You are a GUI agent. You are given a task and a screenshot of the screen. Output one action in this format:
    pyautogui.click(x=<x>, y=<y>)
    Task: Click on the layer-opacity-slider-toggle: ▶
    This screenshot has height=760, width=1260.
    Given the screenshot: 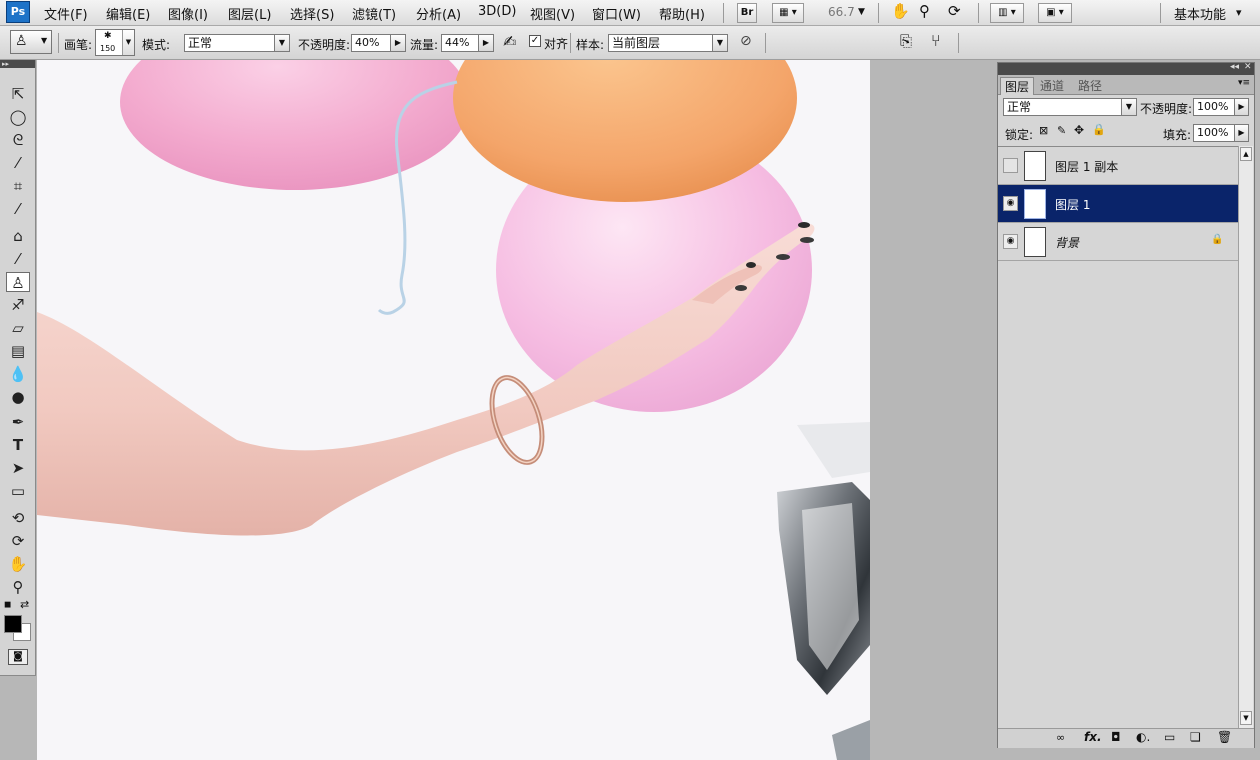 What is the action you would take?
    pyautogui.click(x=1241, y=107)
    